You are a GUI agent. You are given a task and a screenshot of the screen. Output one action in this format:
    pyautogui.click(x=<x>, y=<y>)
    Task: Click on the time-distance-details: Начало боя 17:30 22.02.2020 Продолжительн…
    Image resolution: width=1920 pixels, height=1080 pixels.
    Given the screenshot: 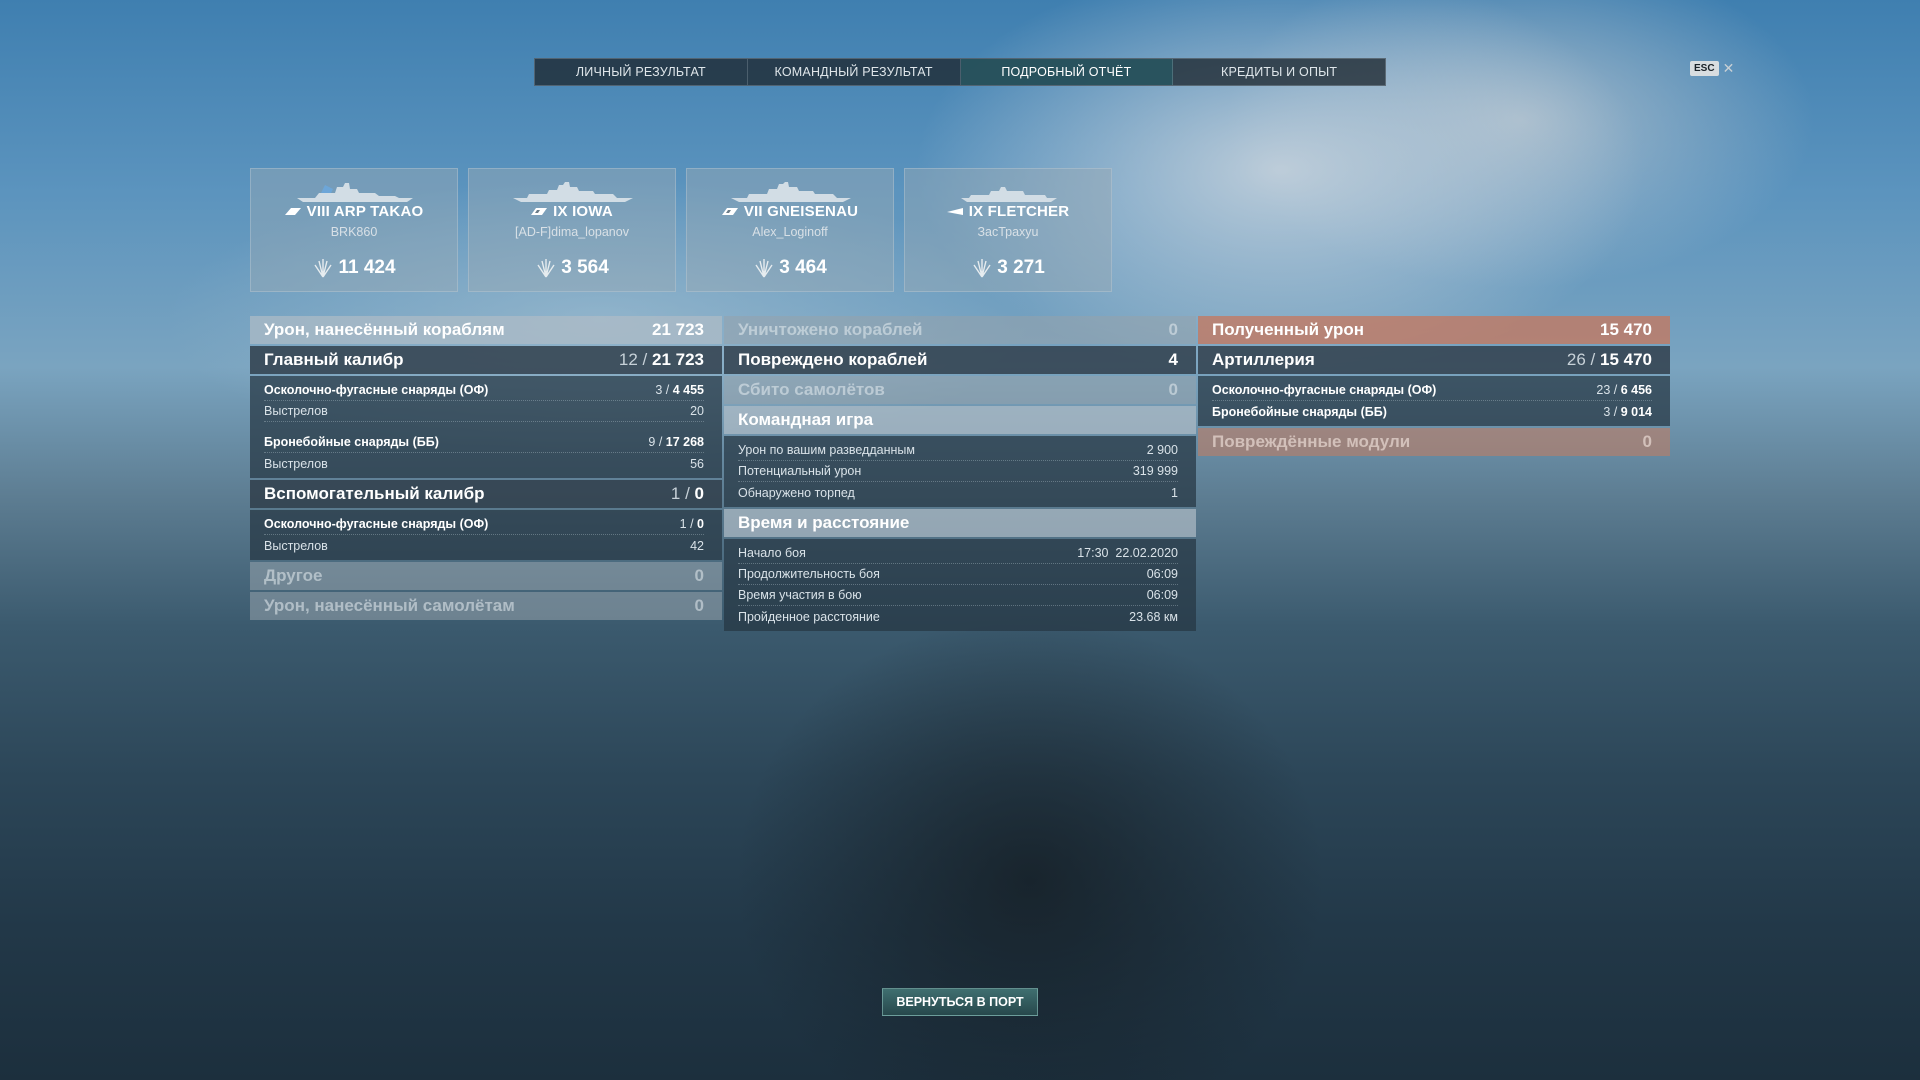 What is the action you would take?
    pyautogui.click(x=960, y=585)
    